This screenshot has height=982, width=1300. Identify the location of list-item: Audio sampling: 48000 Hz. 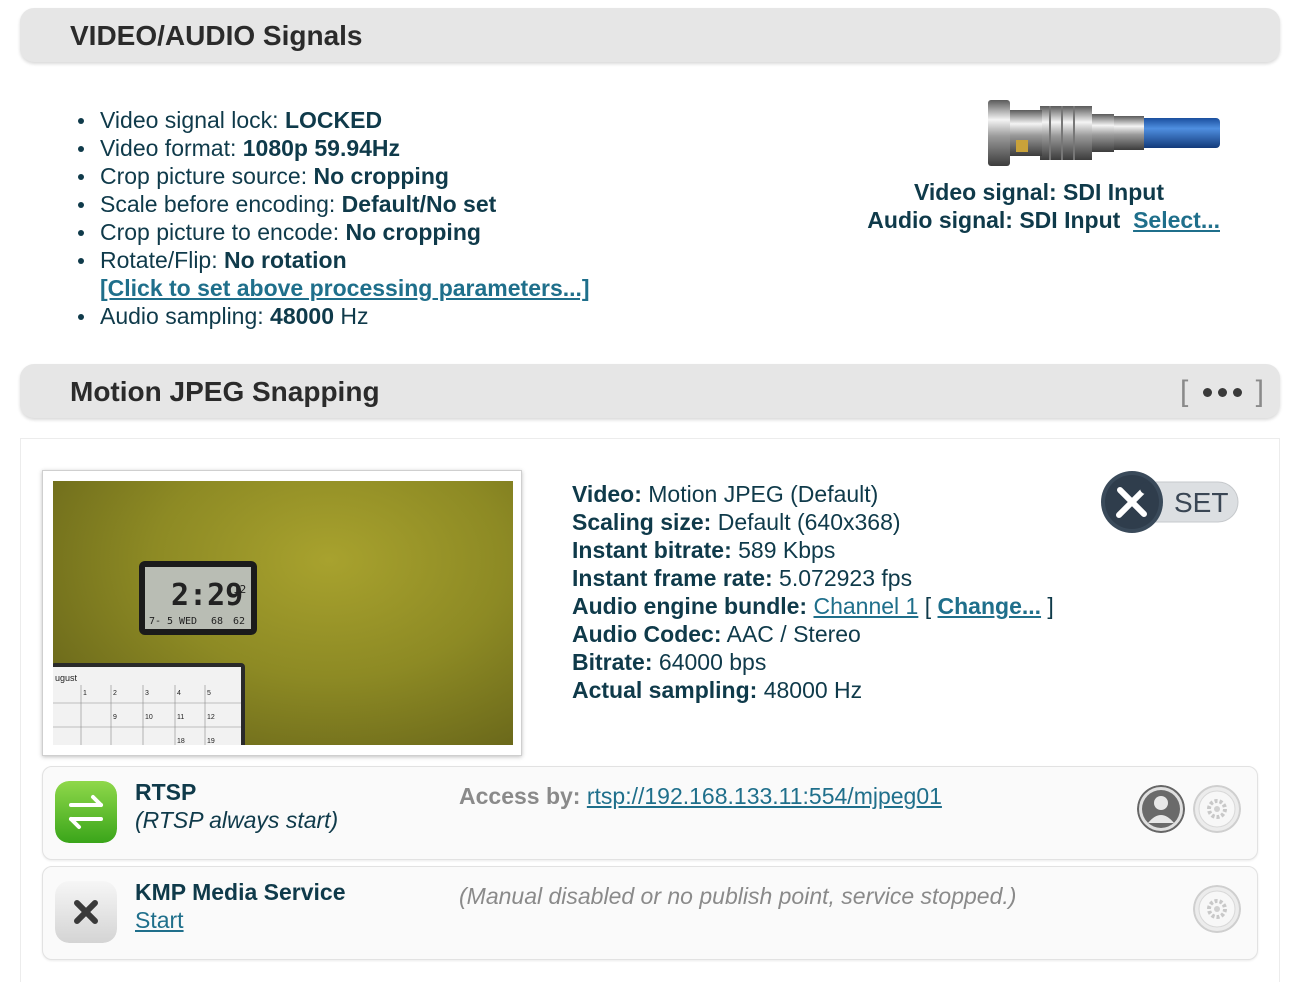
(334, 316).